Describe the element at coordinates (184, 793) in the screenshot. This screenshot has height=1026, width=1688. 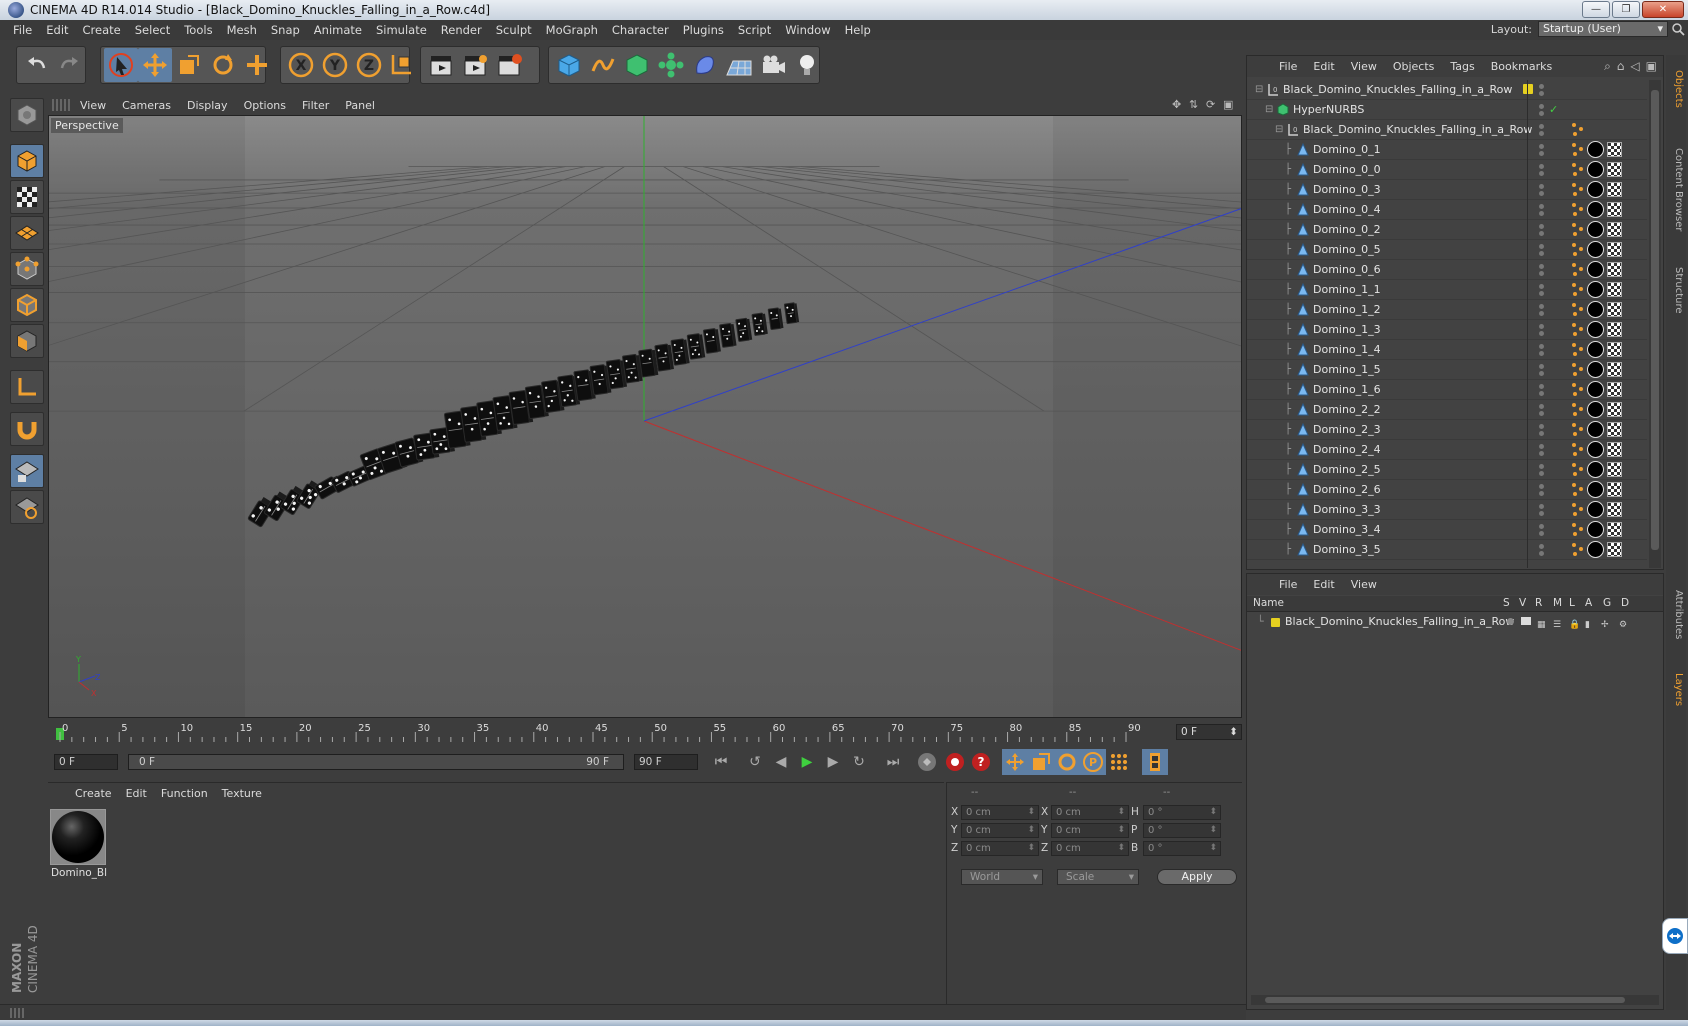
I see `material-menu-function: Function` at that location.